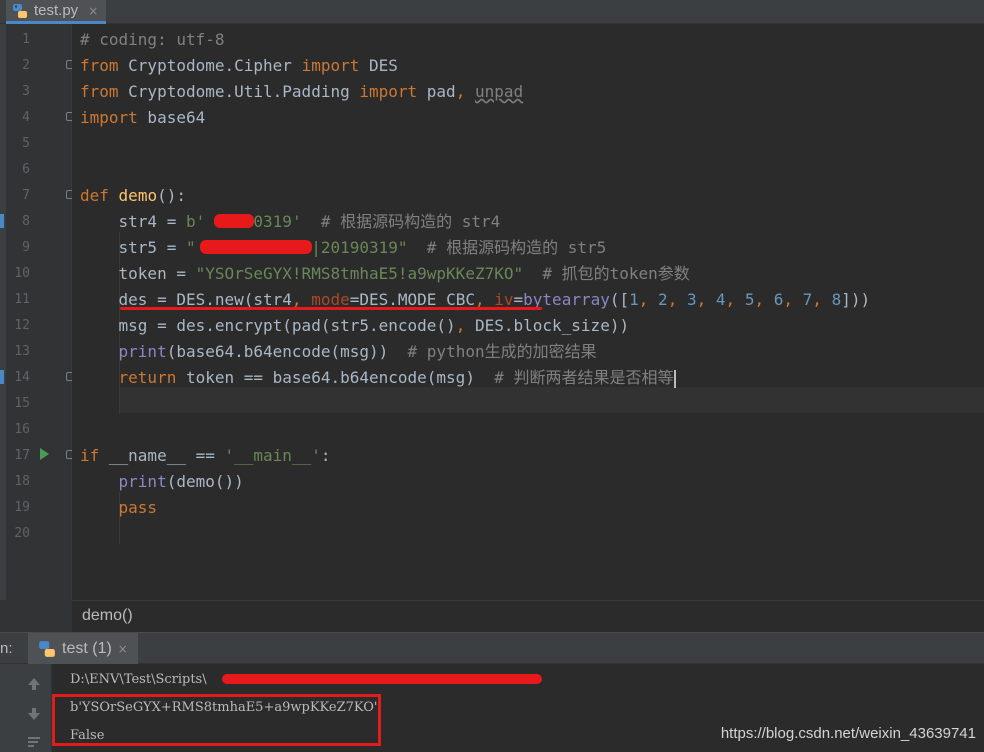 The height and width of the screenshot is (752, 984). I want to click on editor-tab-bar: test.py ×, so click(492, 12).